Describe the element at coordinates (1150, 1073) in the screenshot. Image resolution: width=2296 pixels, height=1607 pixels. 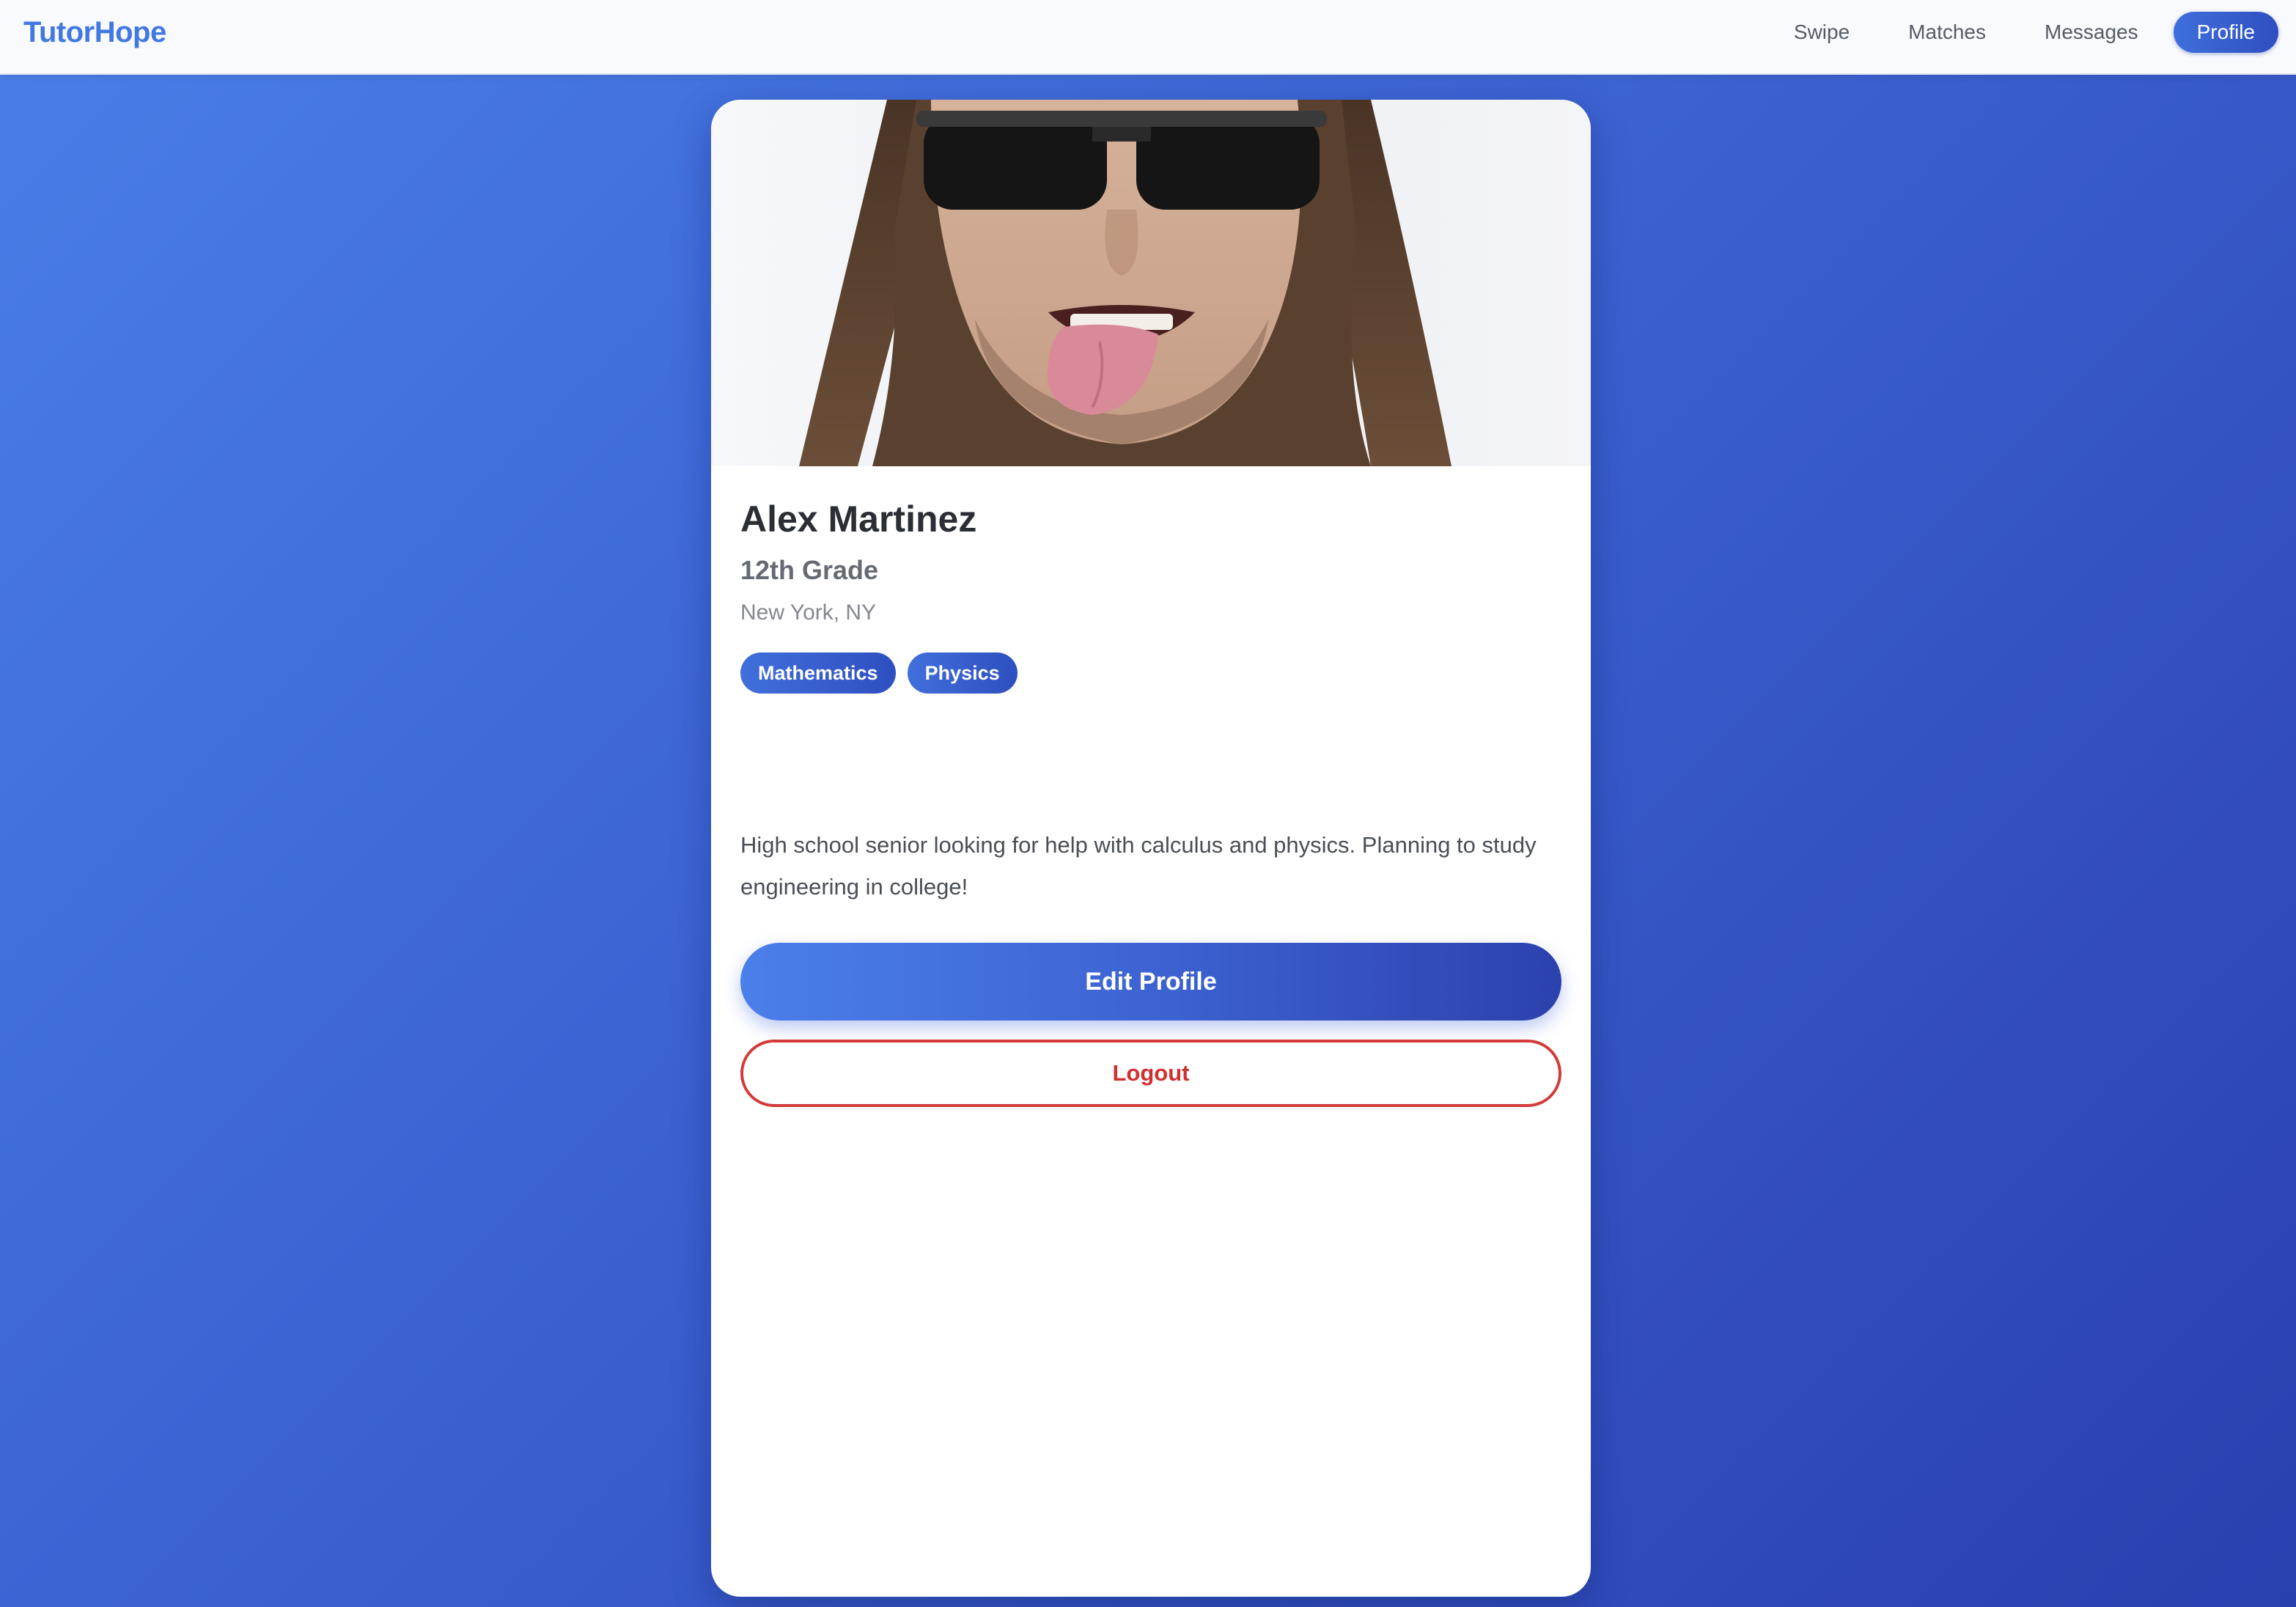
I see `logout-button: Logout` at that location.